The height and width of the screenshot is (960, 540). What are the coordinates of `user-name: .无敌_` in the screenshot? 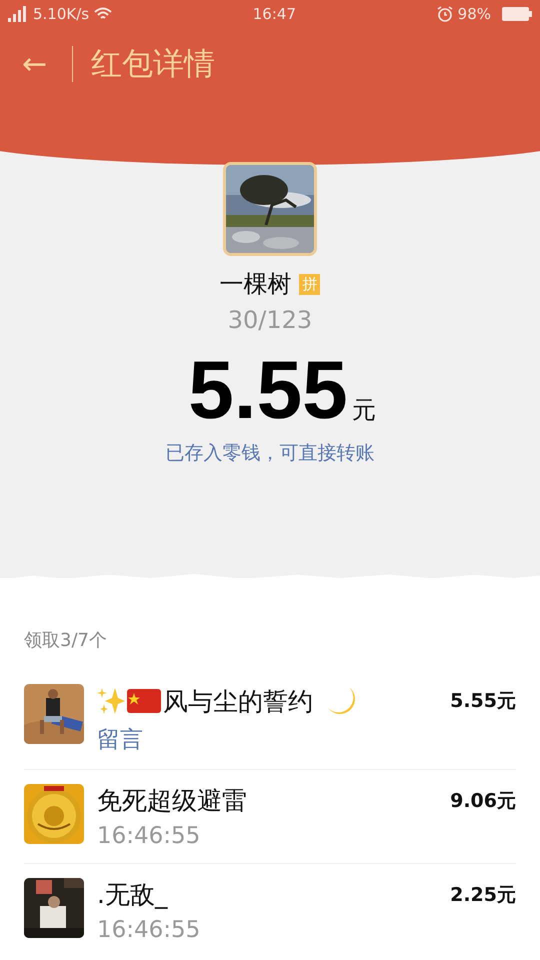 It's located at (132, 895).